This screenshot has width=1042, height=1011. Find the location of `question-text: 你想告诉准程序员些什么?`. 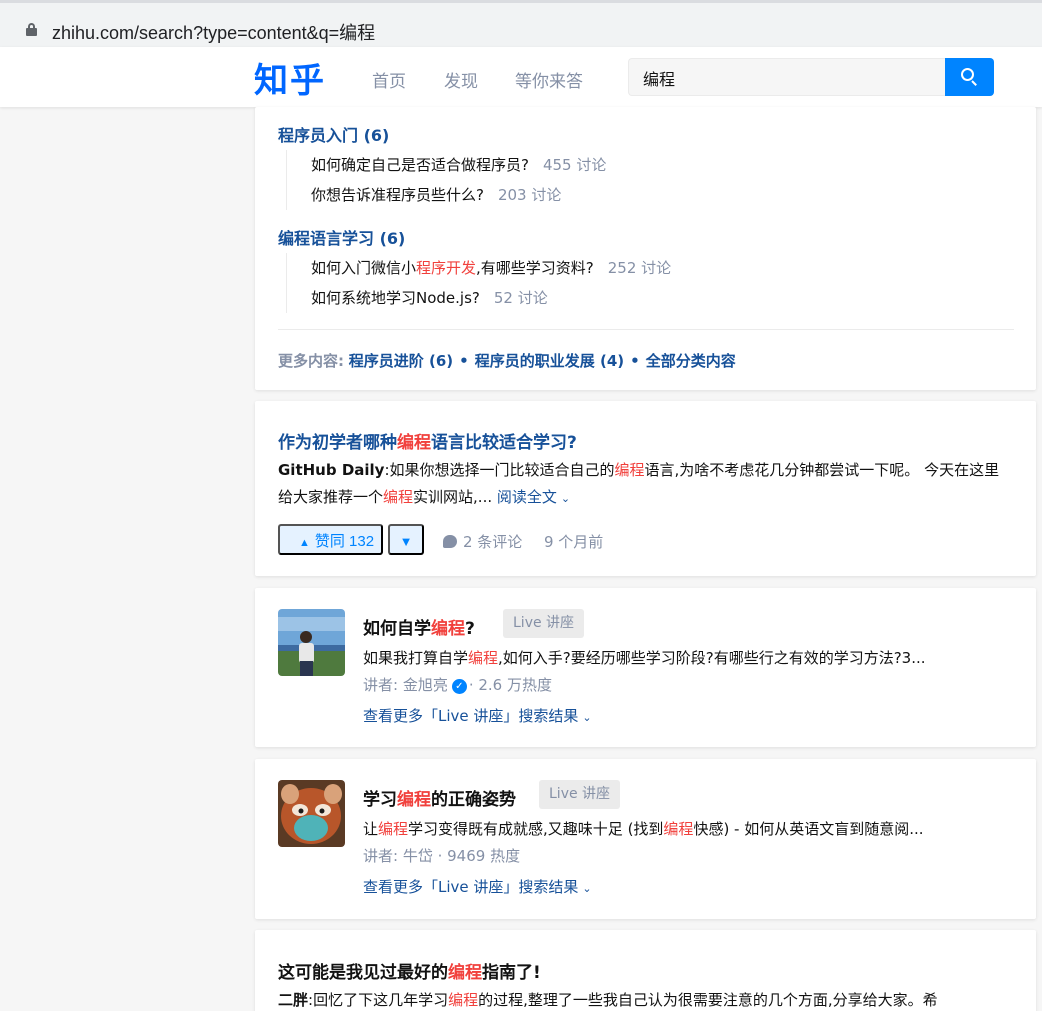

question-text: 你想告诉准程序员些什么? is located at coordinates (397, 195).